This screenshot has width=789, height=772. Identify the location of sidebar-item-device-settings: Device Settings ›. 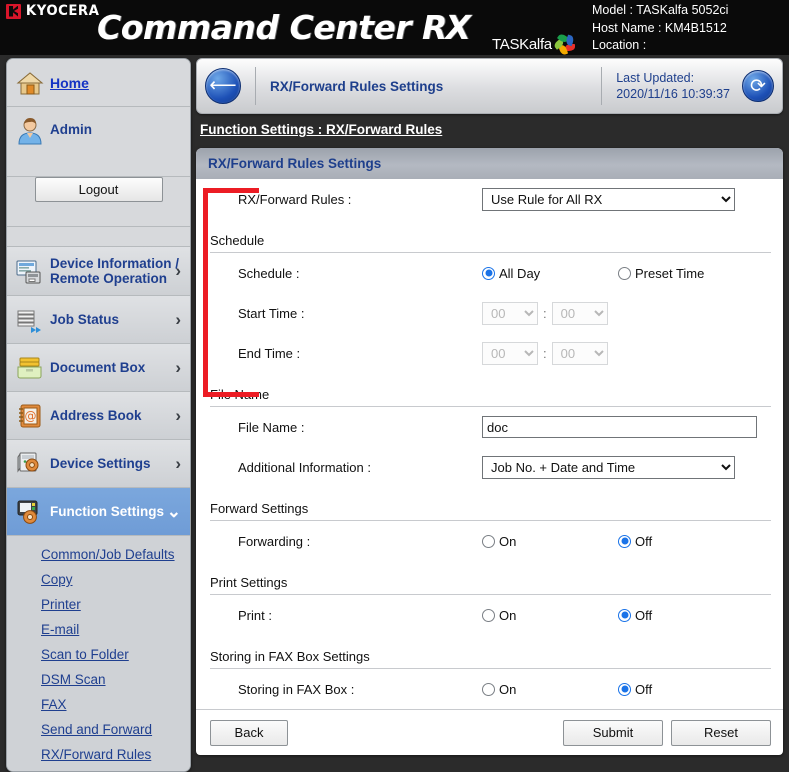
(98, 464).